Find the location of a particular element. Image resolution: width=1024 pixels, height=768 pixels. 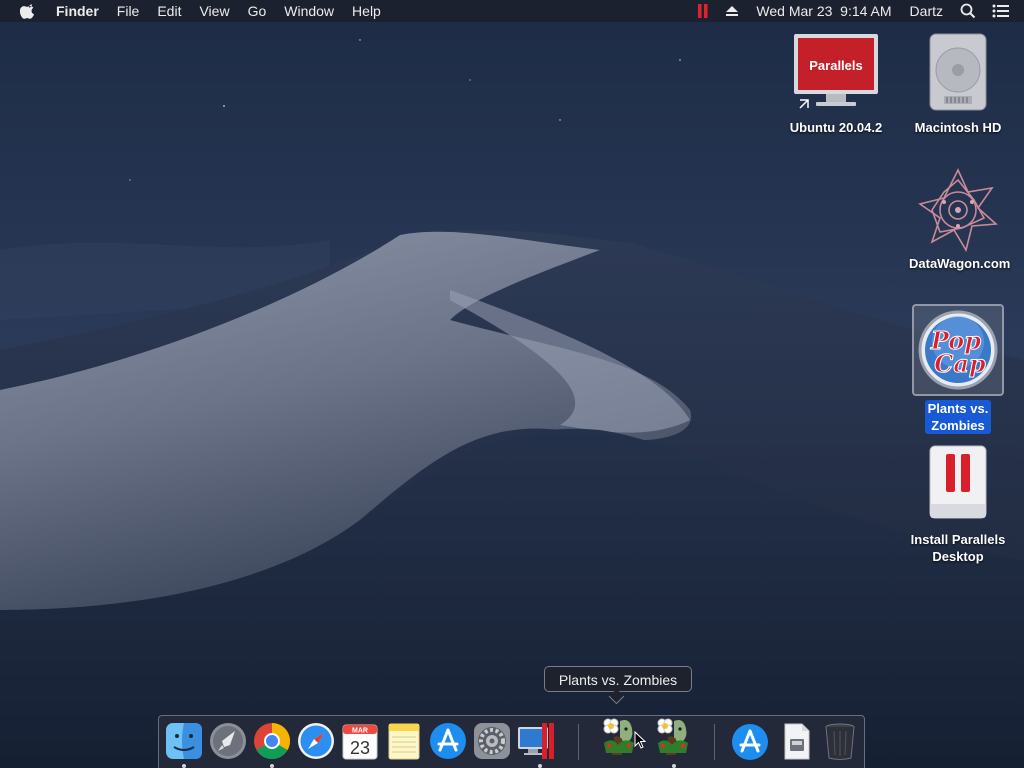

desktop-icon-datawagon: DataWagon.com is located at coordinates (958, 219).